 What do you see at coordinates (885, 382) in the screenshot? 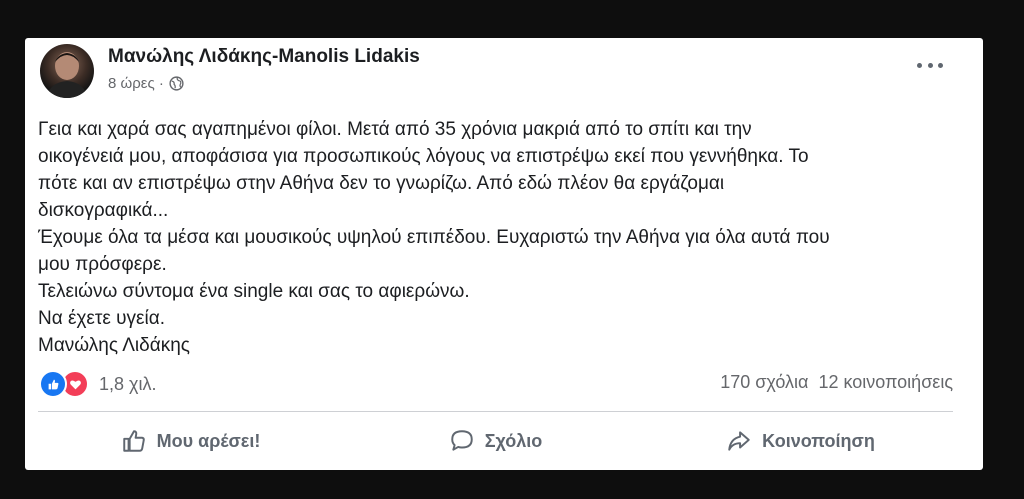
I see `shares-count: 12 κοινοποιήσεις` at bounding box center [885, 382].